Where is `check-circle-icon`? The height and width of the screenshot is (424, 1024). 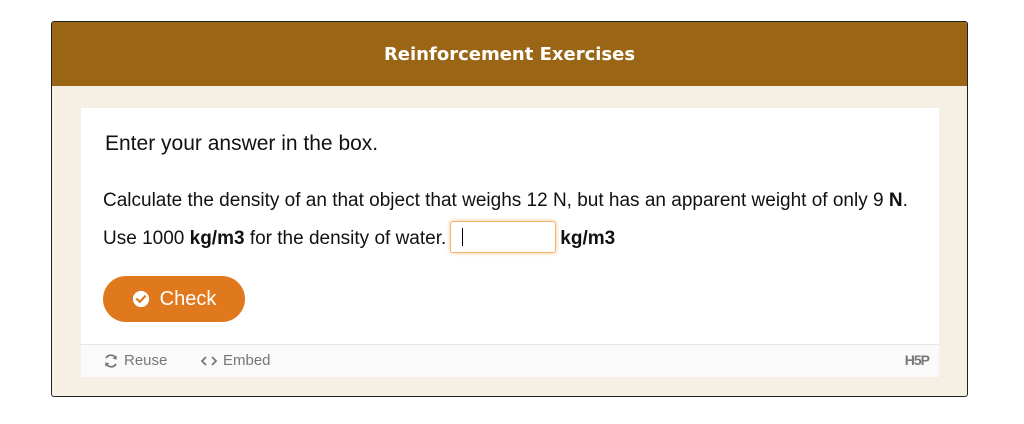 check-circle-icon is located at coordinates (140, 299).